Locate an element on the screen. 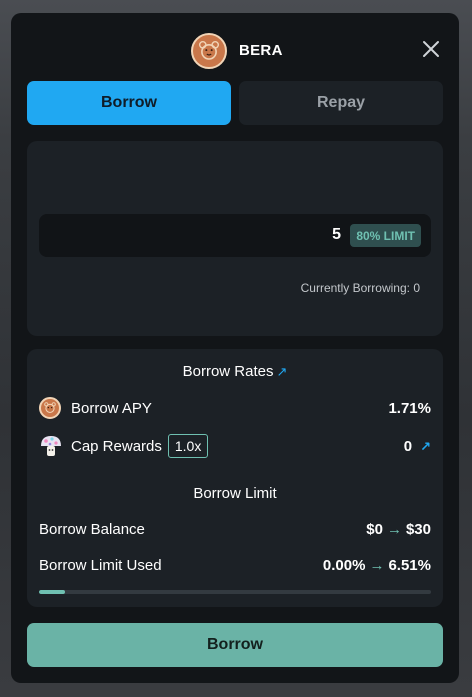  tab-repay: Repay is located at coordinates (341, 103).